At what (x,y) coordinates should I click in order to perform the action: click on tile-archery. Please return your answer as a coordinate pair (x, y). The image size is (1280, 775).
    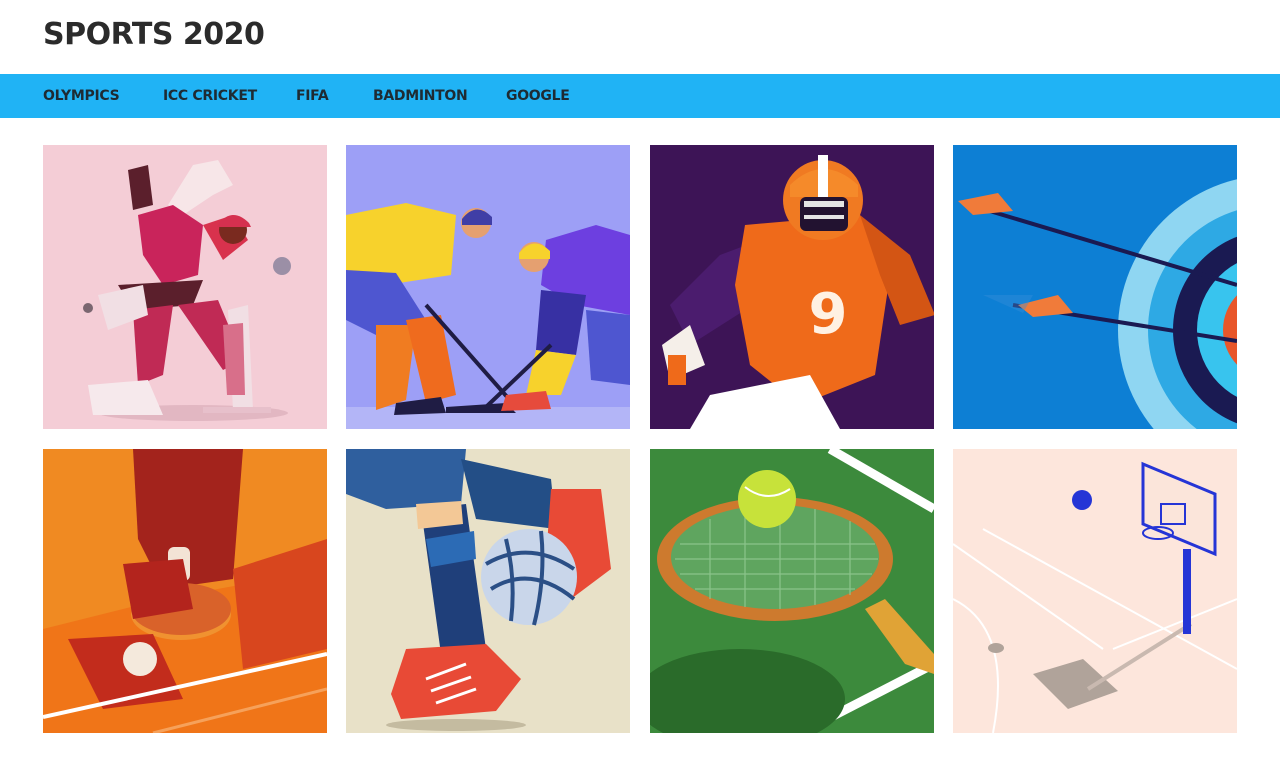
    Looking at the image, I should click on (1095, 287).